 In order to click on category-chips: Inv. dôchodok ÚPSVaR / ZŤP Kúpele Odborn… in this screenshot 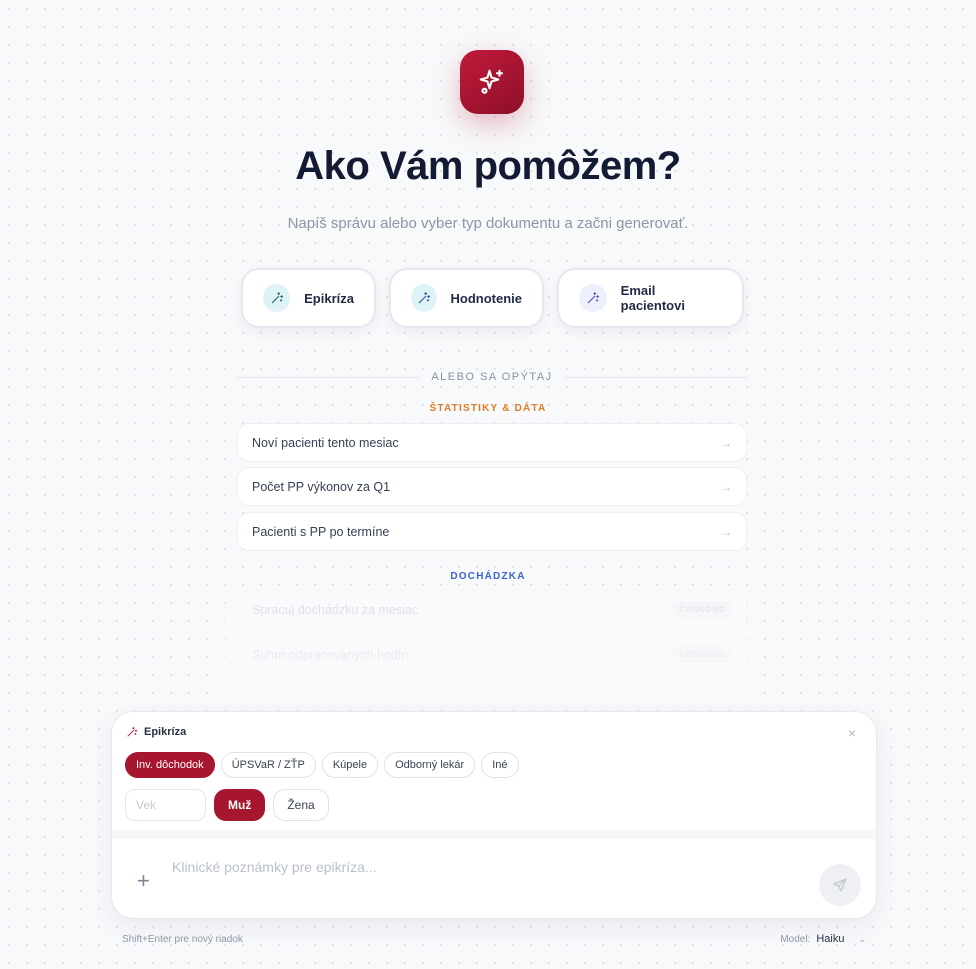, I will do `click(322, 765)`.